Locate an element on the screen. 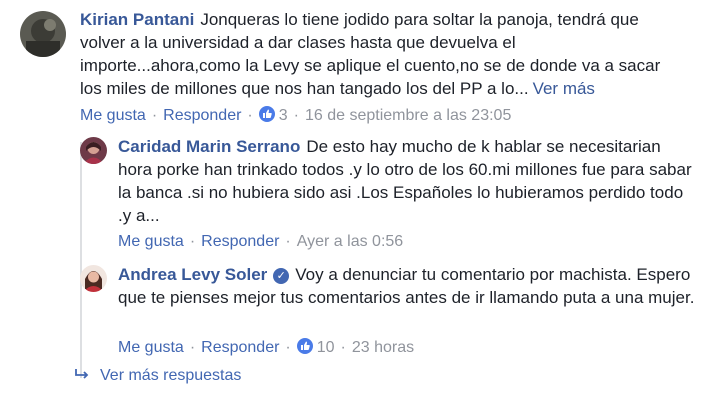  see-more-link: Ver más is located at coordinates (564, 88).